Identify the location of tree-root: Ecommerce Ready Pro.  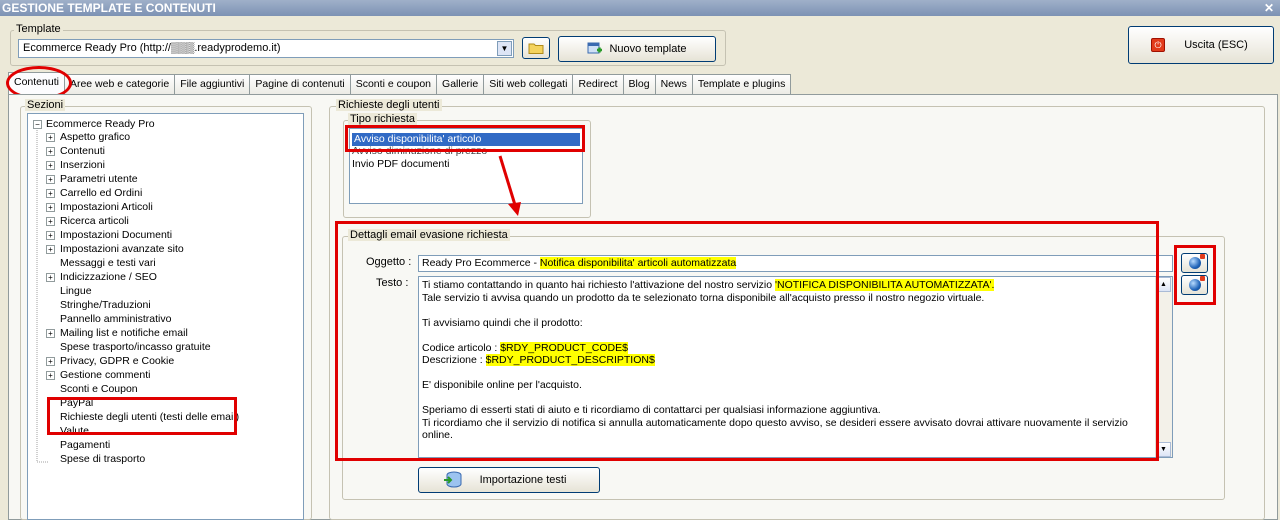
(100, 124).